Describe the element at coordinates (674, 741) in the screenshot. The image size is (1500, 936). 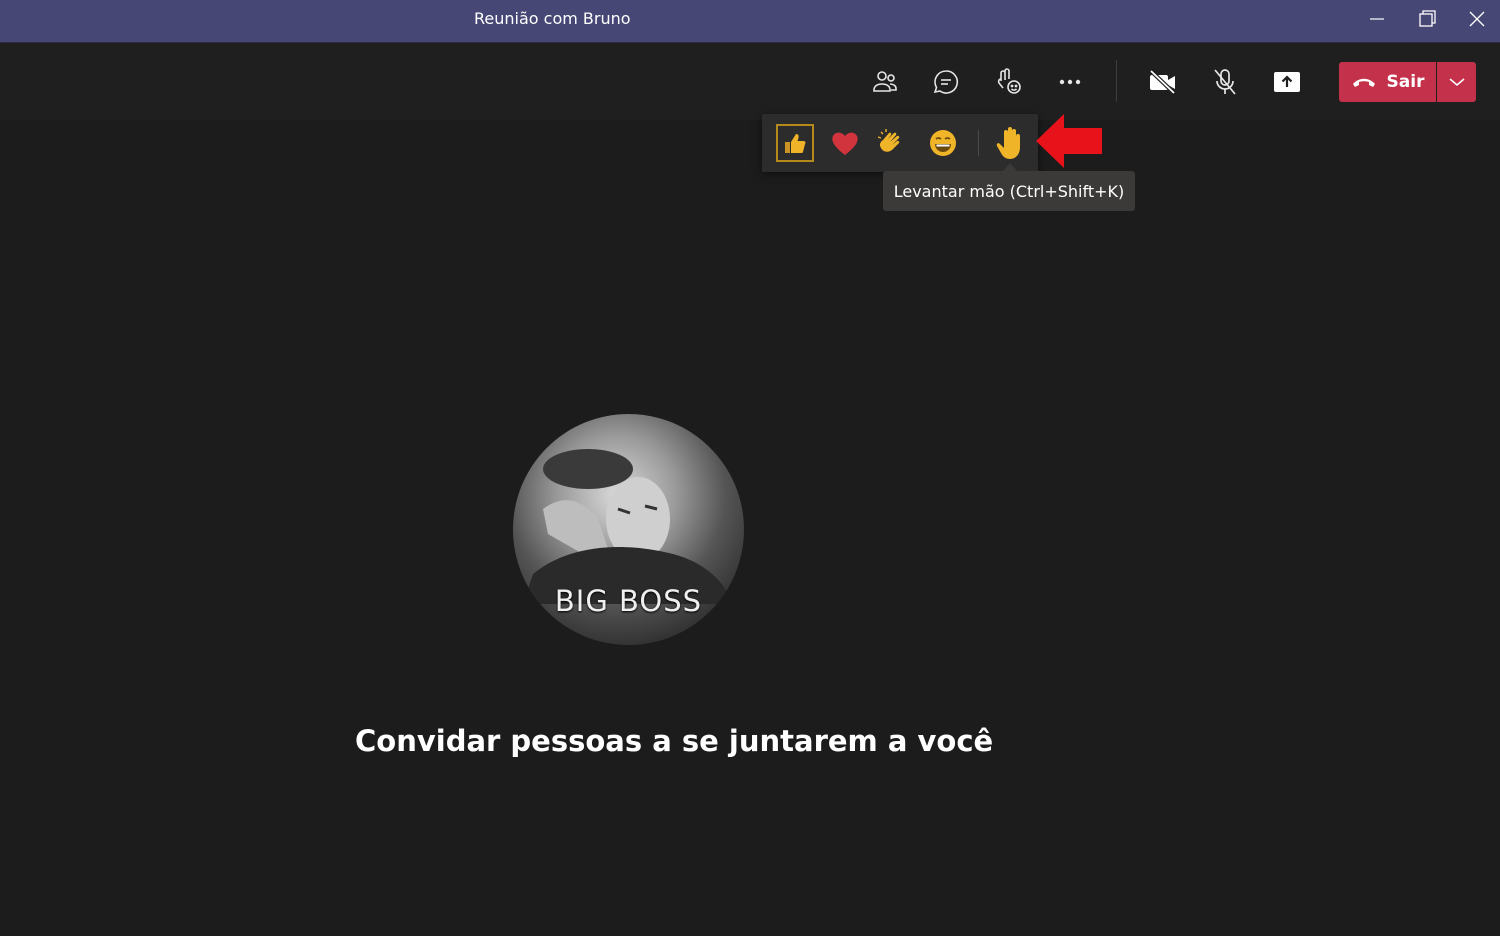
I see `invite-people-link: Convidar pessoas a se juntarem a você` at that location.